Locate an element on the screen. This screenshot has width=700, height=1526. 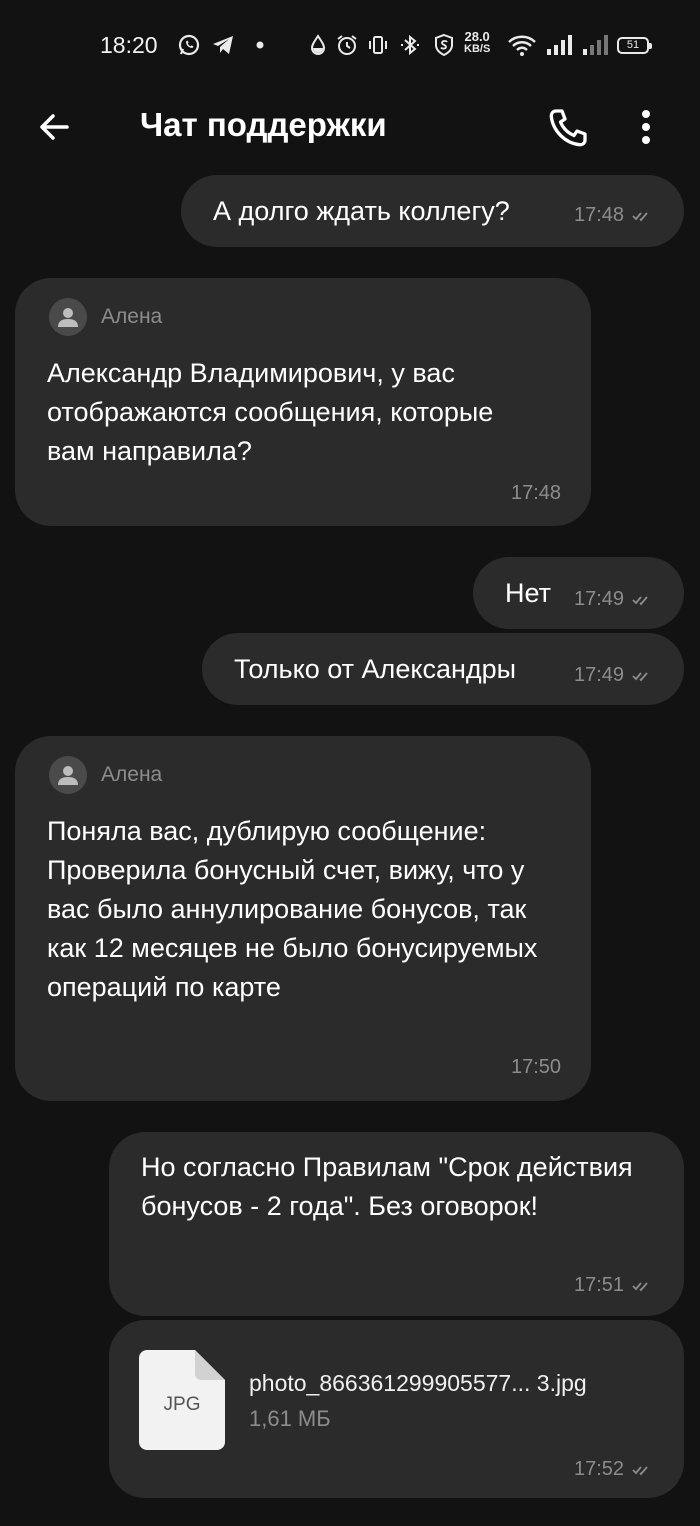
shield-icon is located at coordinates (444, 45).